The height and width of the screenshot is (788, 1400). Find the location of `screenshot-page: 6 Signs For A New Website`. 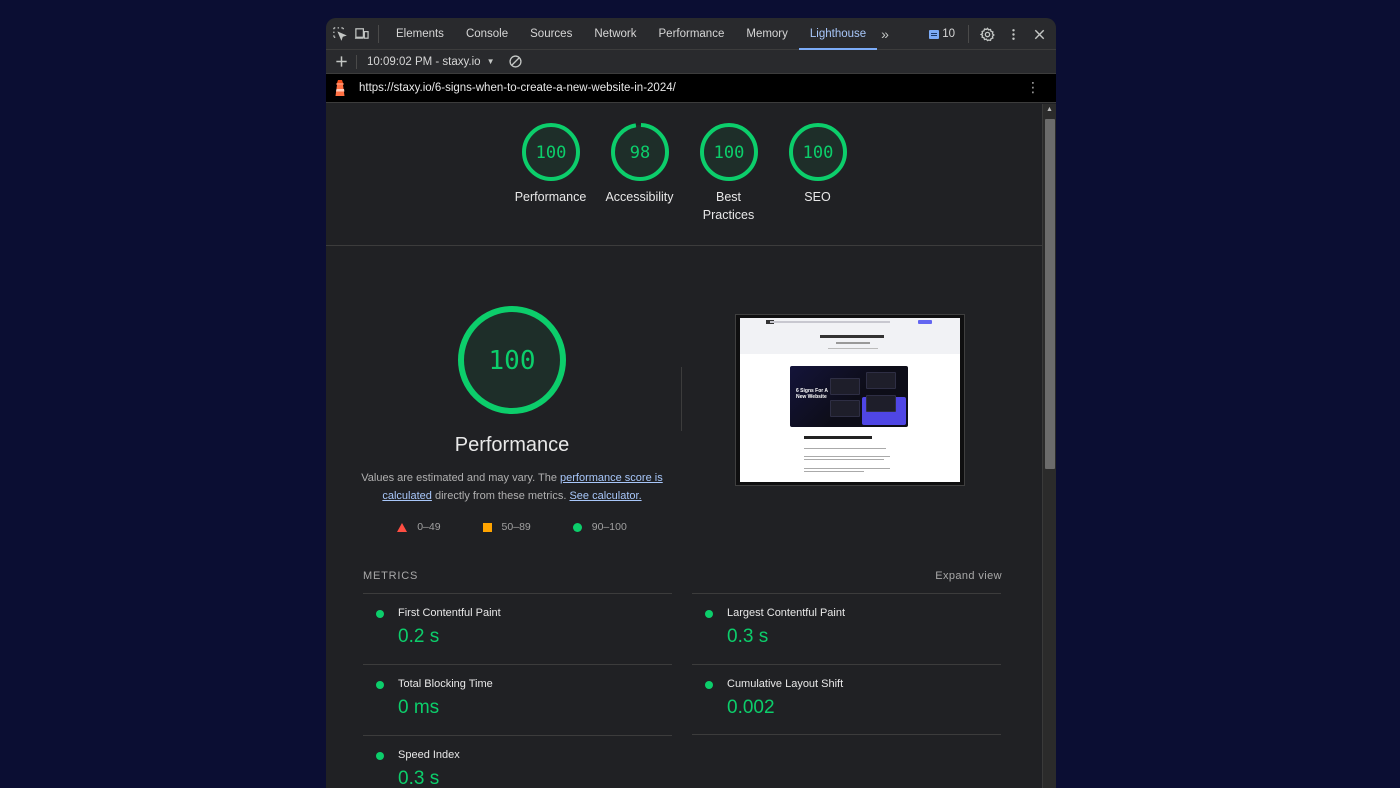

screenshot-page: 6 Signs For A New Website is located at coordinates (850, 400).